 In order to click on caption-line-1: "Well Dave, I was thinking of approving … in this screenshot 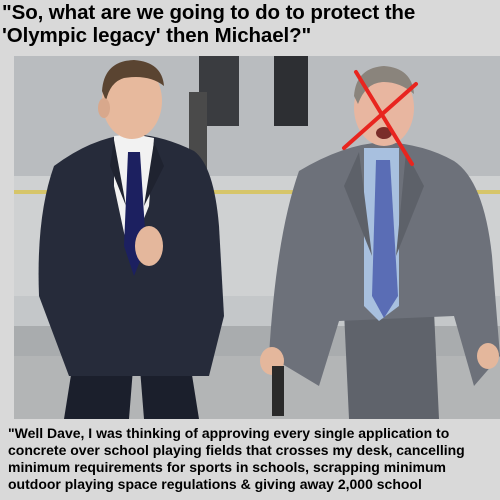, I will do `click(229, 433)`.